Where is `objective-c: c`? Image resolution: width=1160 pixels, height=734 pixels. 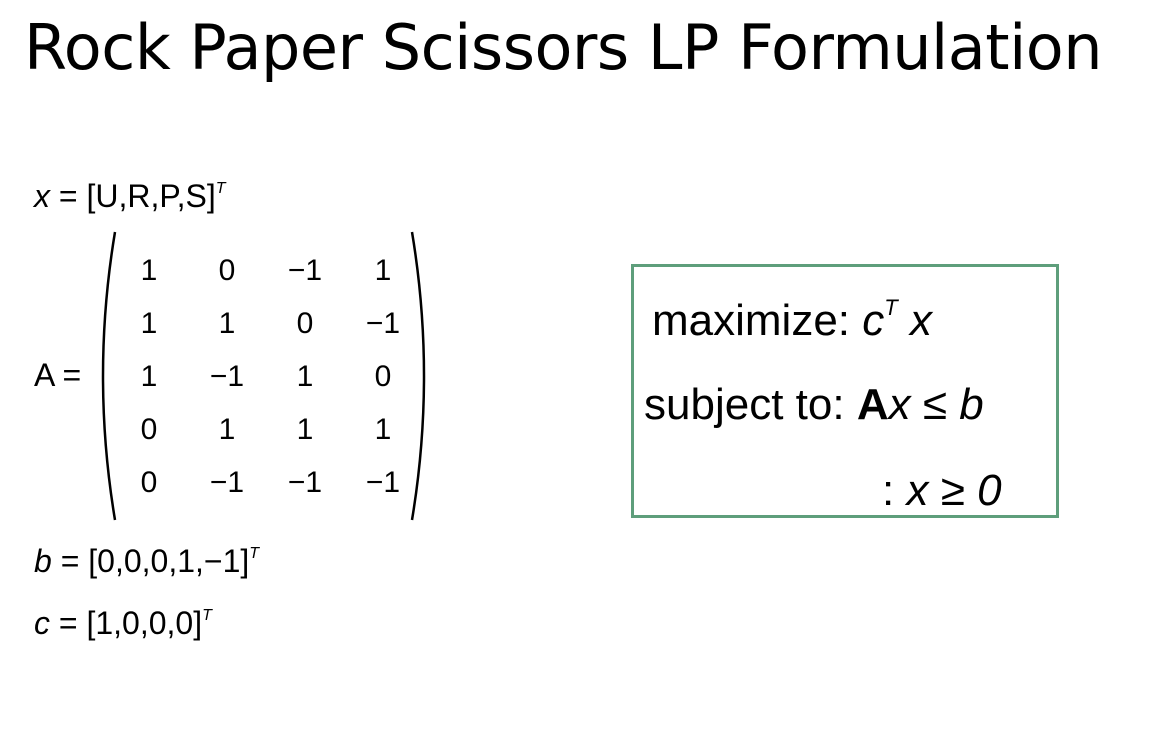
objective-c: c is located at coordinates (873, 320).